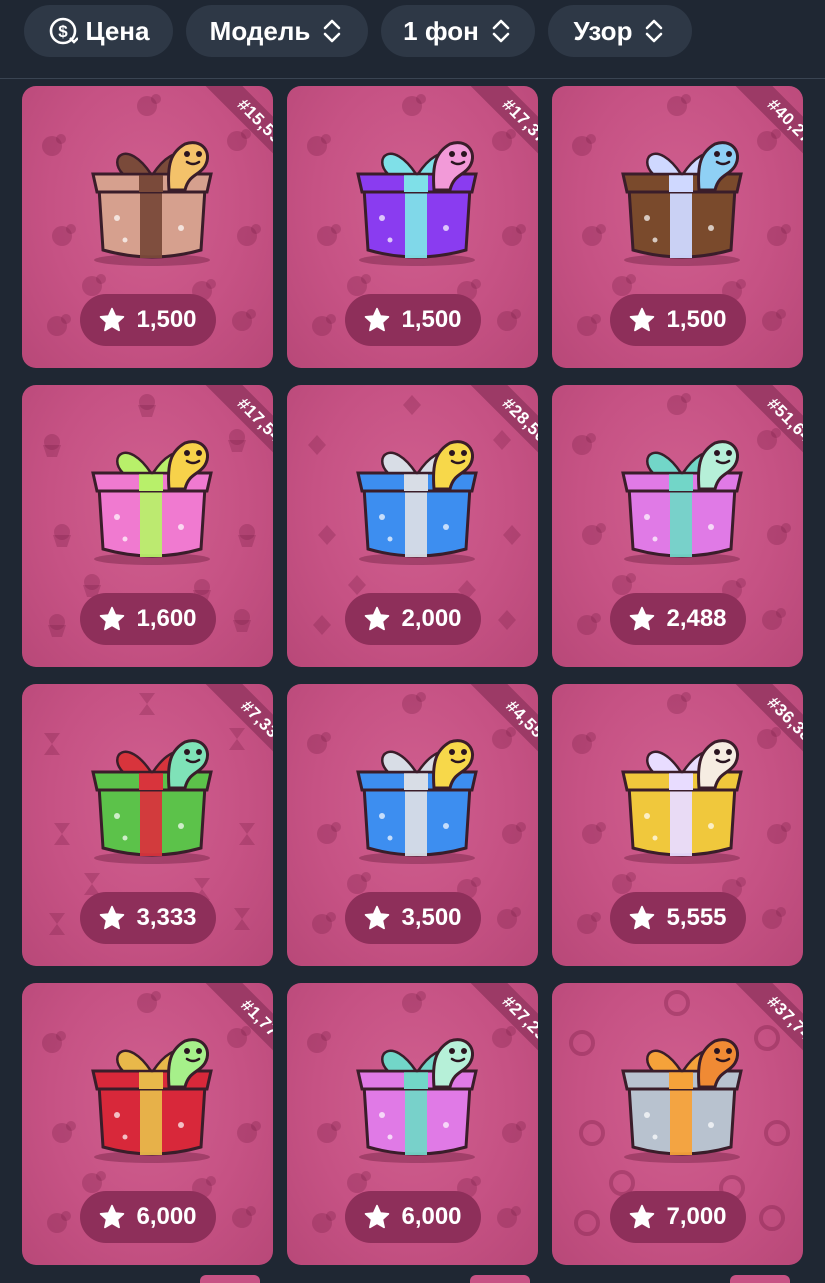 This screenshot has width=825, height=1283. Describe the element at coordinates (783, 722) in the screenshot. I see `gift-number: #36,389` at that location.